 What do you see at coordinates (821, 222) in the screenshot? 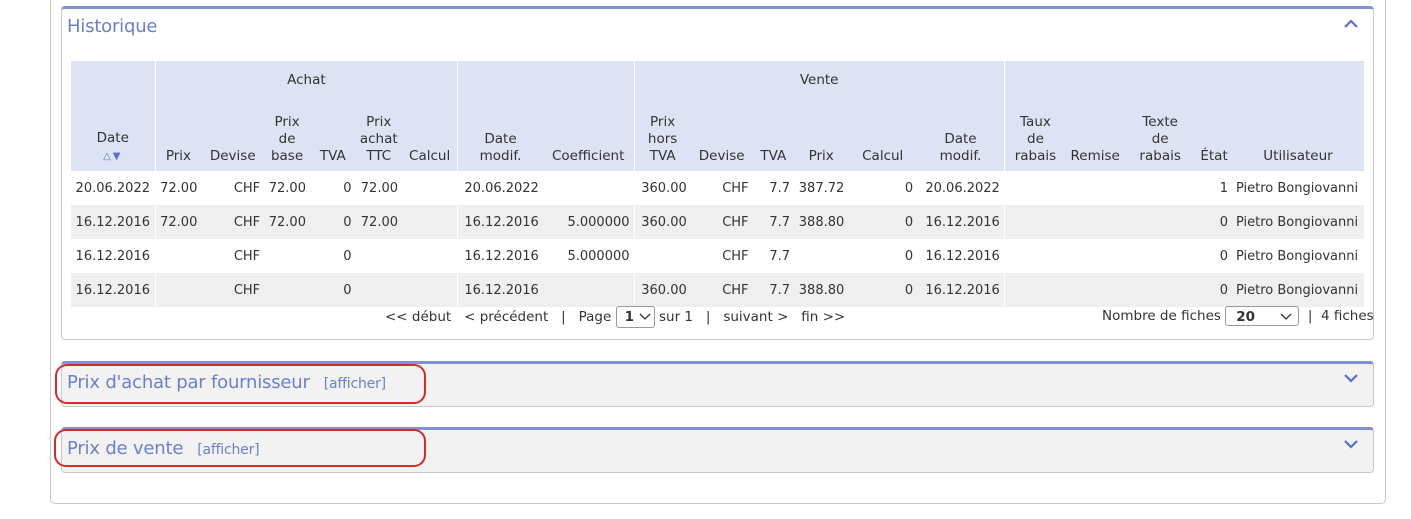
I see `table-cell: 388.80` at bounding box center [821, 222].